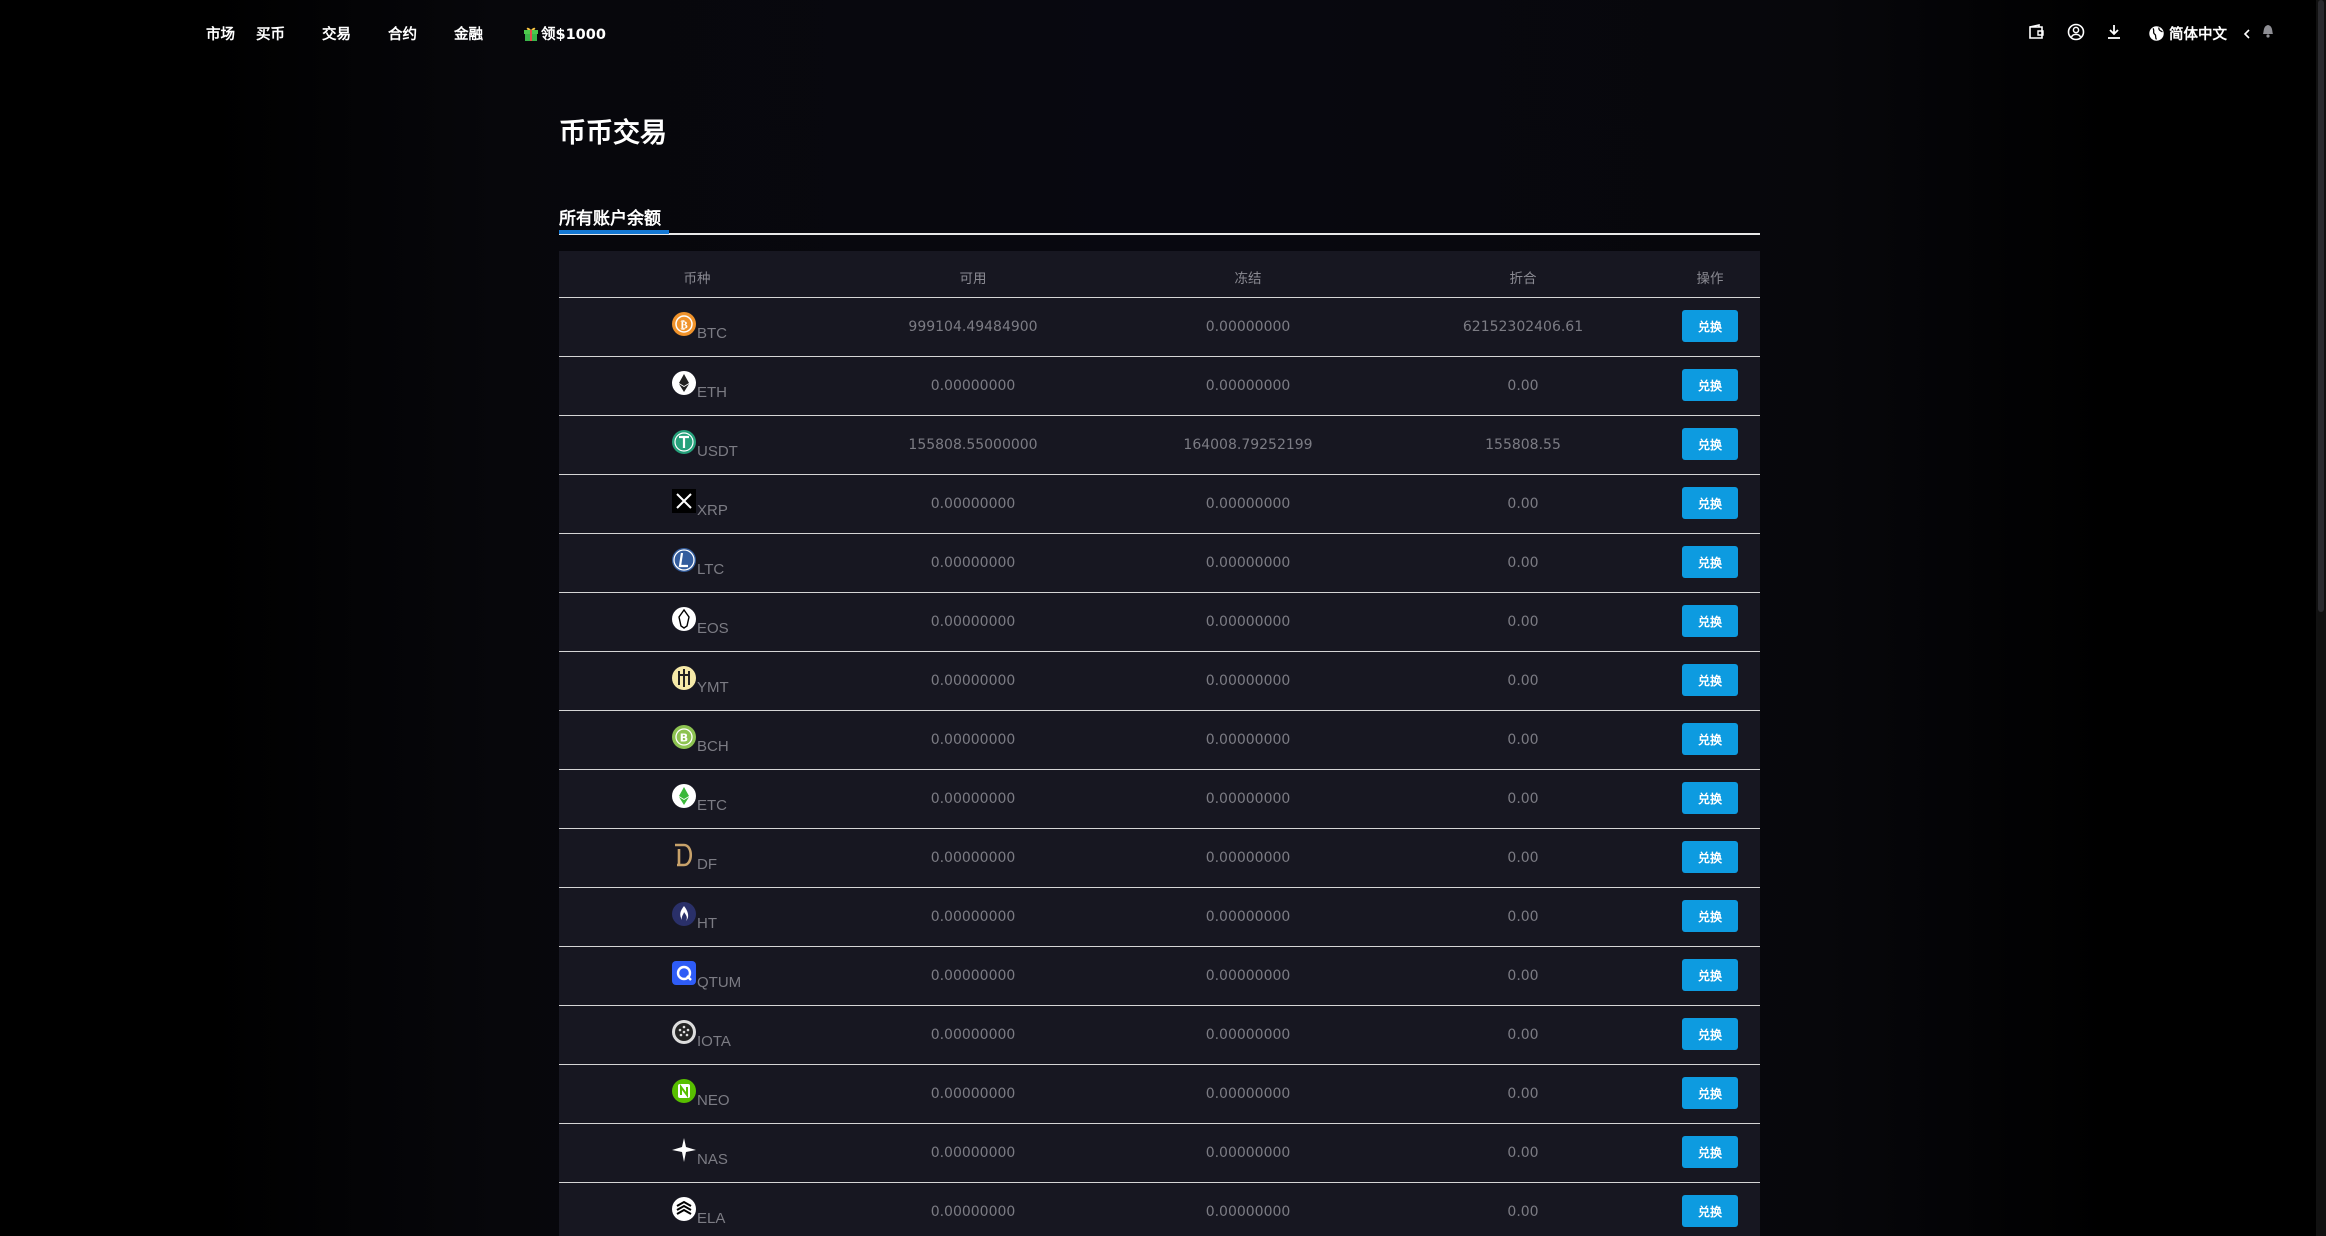 The image size is (2326, 1236). What do you see at coordinates (2037, 32) in the screenshot?
I see `wallet-icon` at bounding box center [2037, 32].